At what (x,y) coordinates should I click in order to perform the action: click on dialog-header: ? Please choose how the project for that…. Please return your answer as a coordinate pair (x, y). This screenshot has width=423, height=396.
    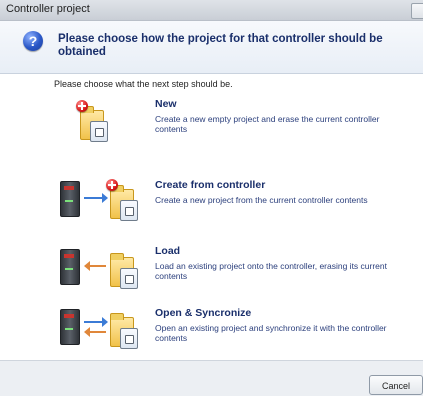
    Looking at the image, I should click on (211, 47).